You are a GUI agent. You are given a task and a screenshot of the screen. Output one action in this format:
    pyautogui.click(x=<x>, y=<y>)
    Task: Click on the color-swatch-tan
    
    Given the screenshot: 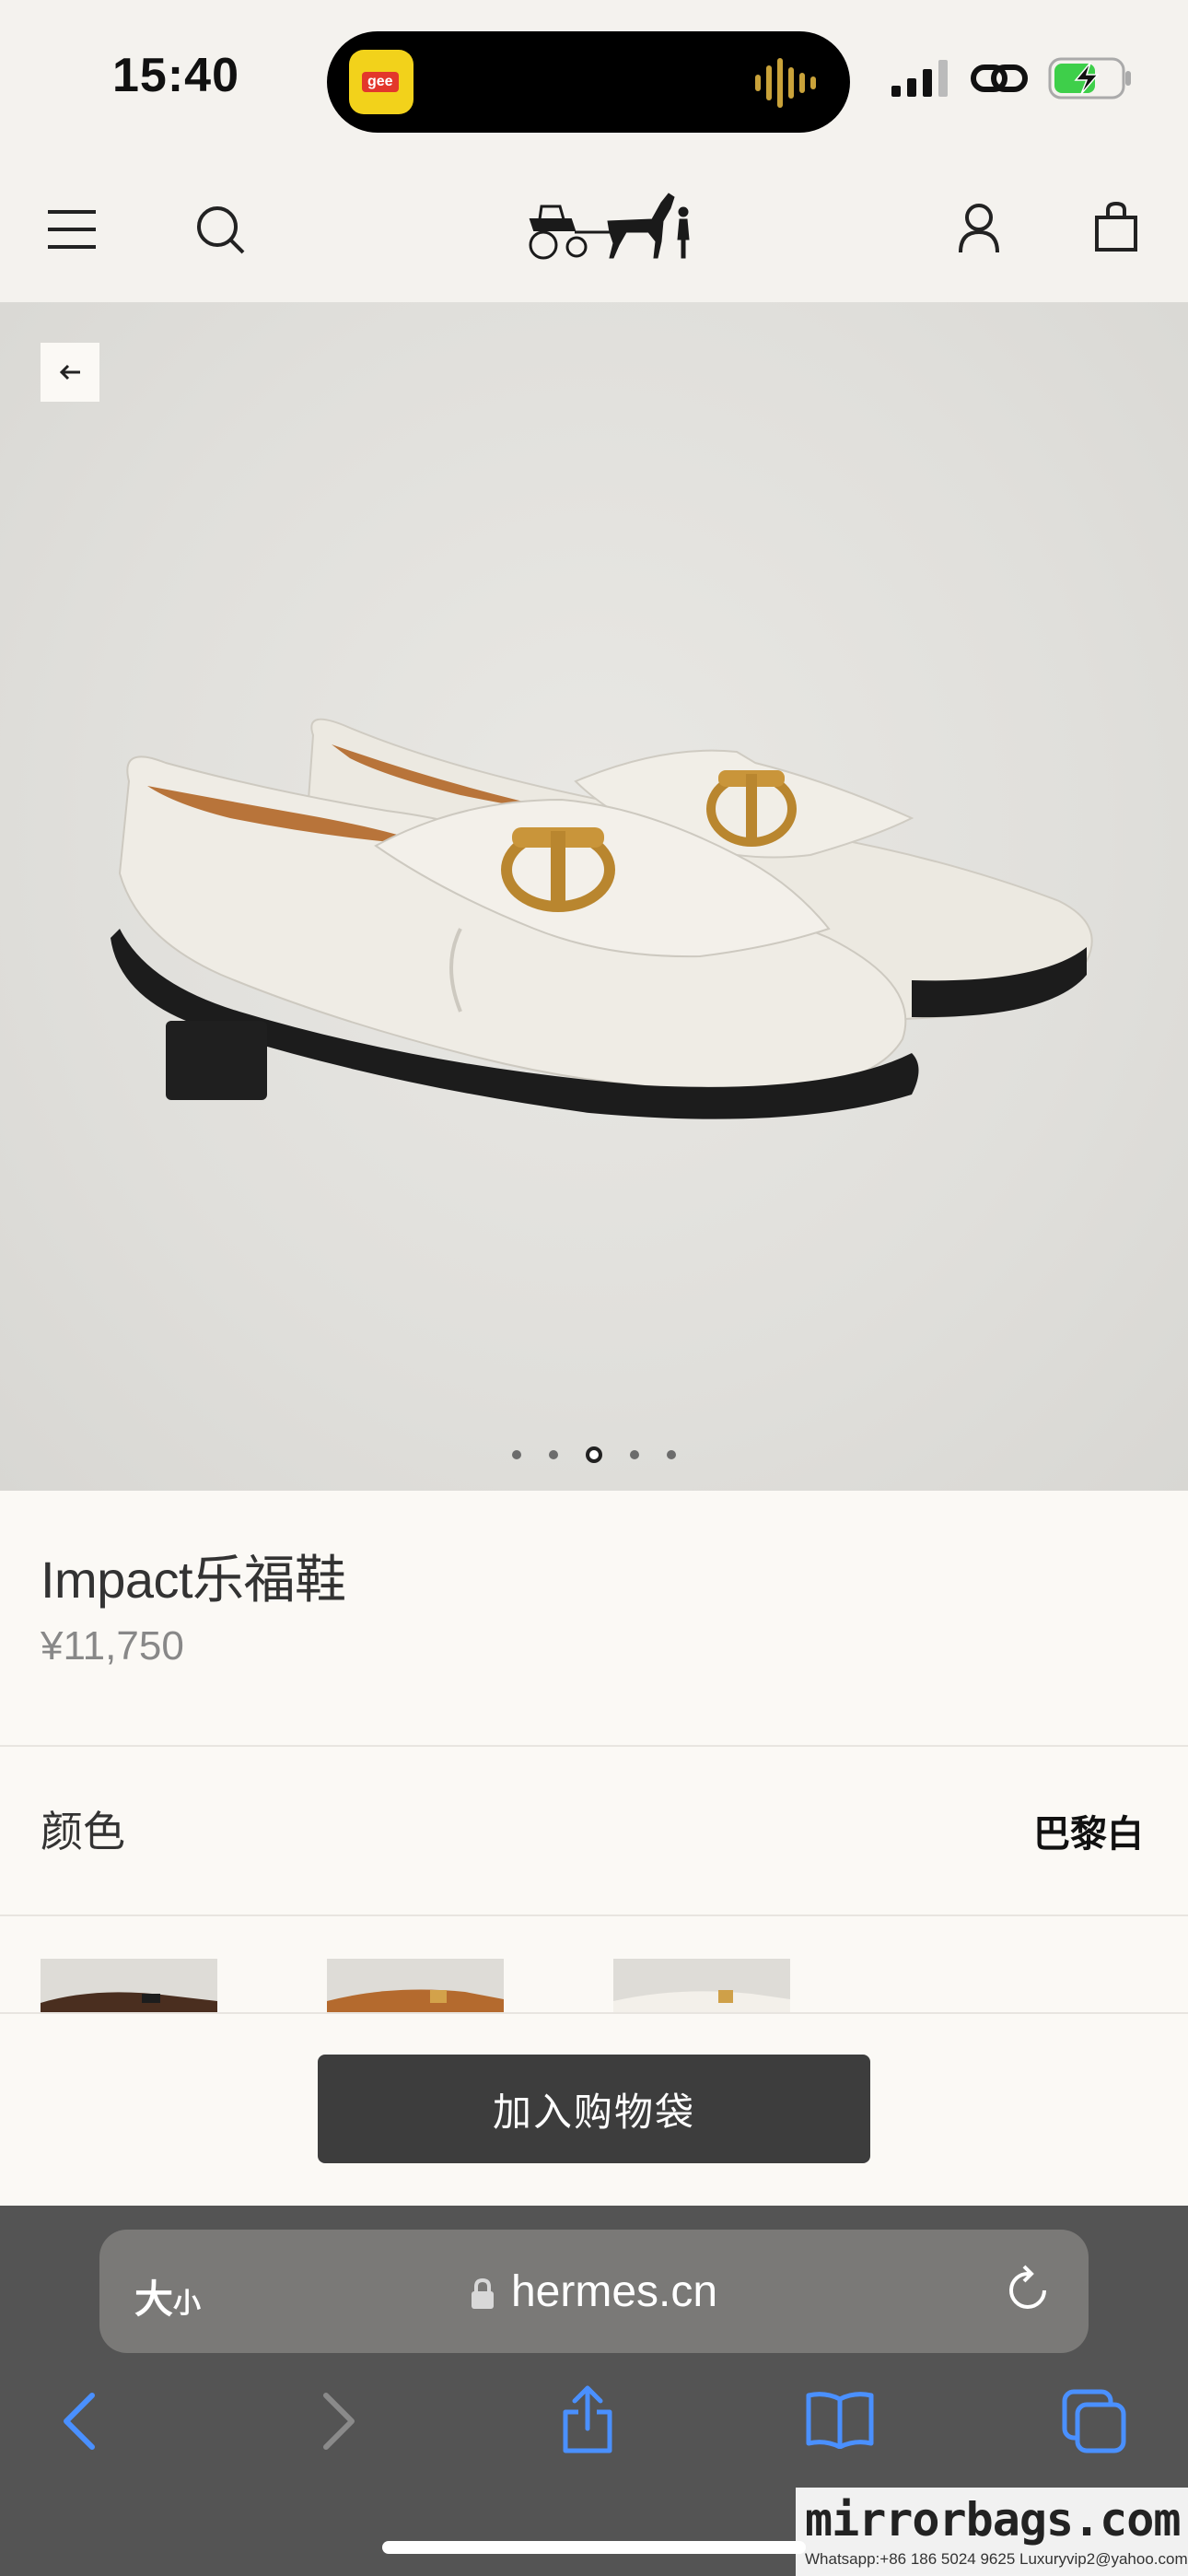 What is the action you would take?
    pyautogui.click(x=415, y=1986)
    